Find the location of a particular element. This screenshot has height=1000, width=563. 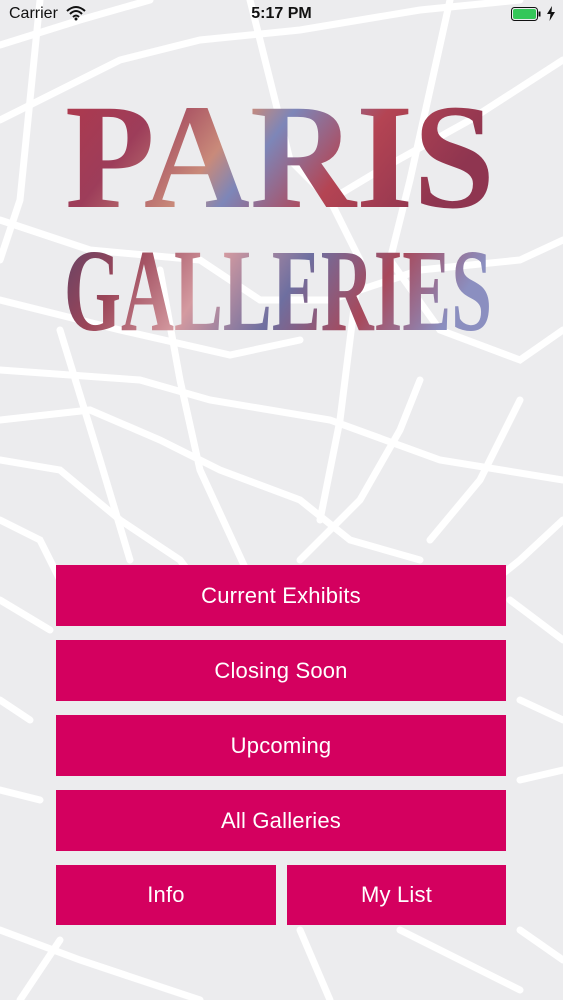

upcoming-label: Upcoming is located at coordinates (281, 745).